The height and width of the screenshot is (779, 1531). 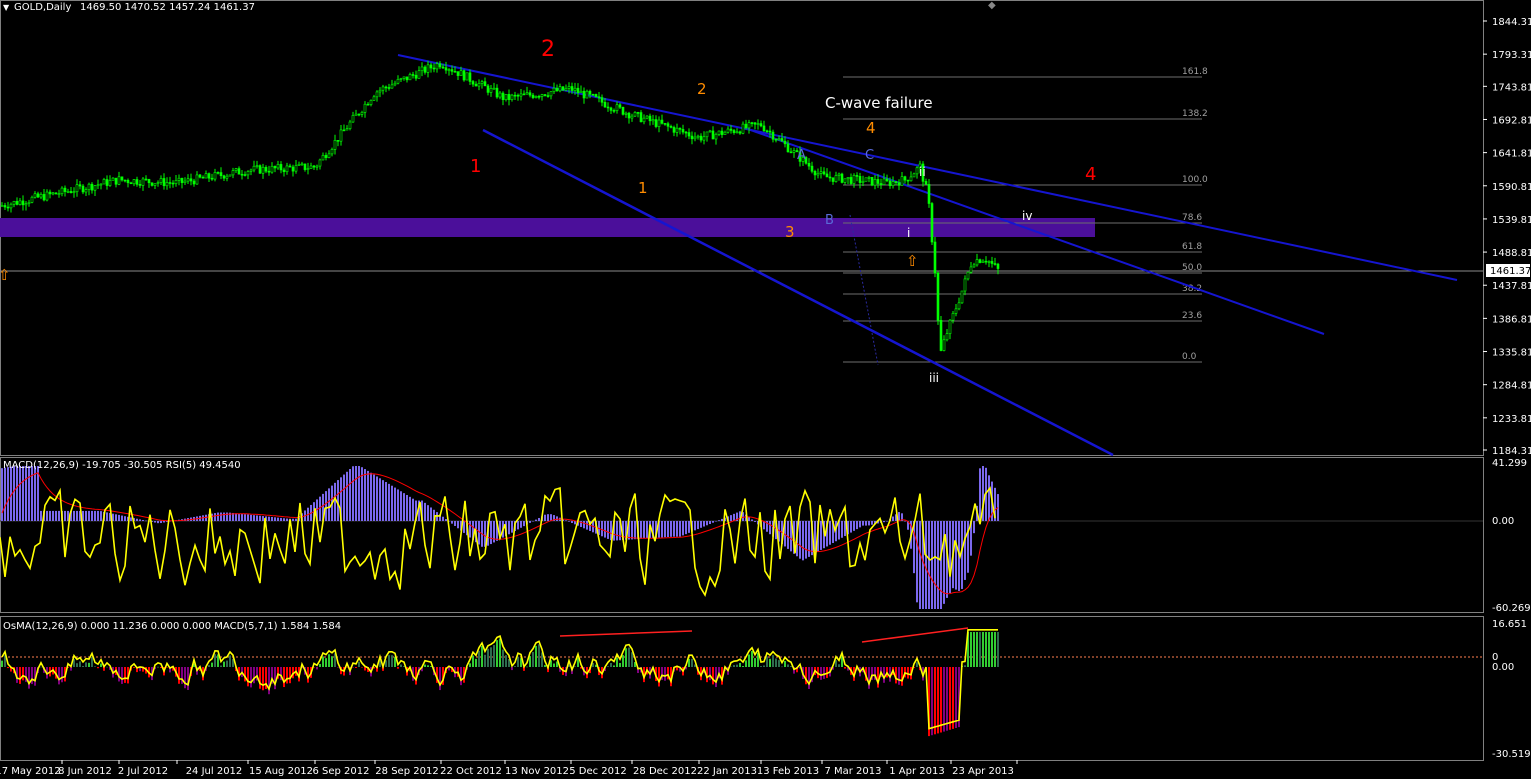 I want to click on chart-menu-arrow: ▼, so click(x=6, y=7).